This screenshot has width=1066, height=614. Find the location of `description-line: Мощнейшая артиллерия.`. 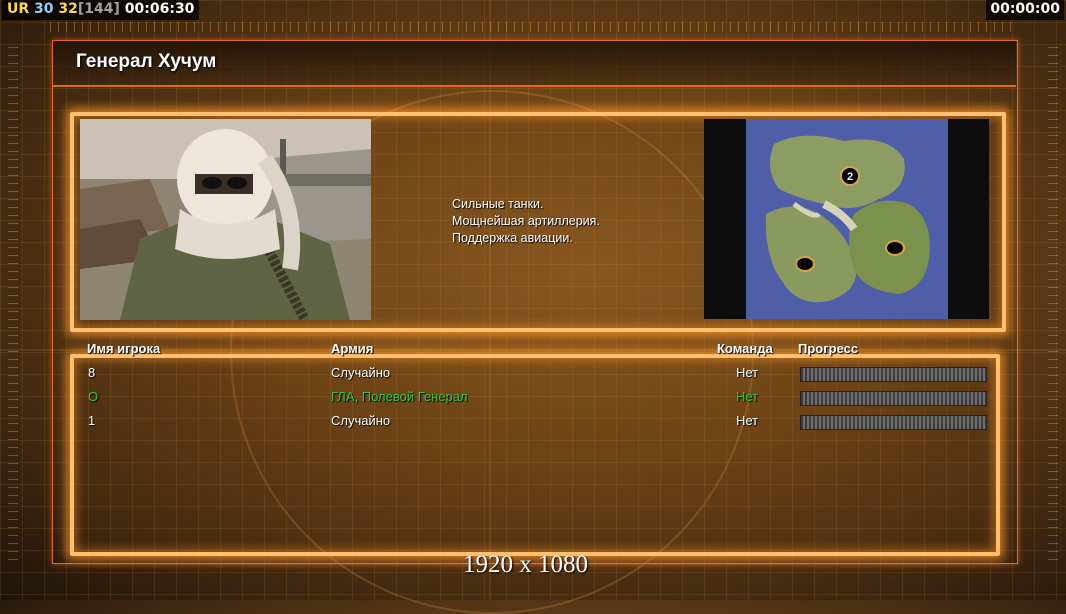

description-line: Мощнейшая артиллерия. is located at coordinates (526, 221).